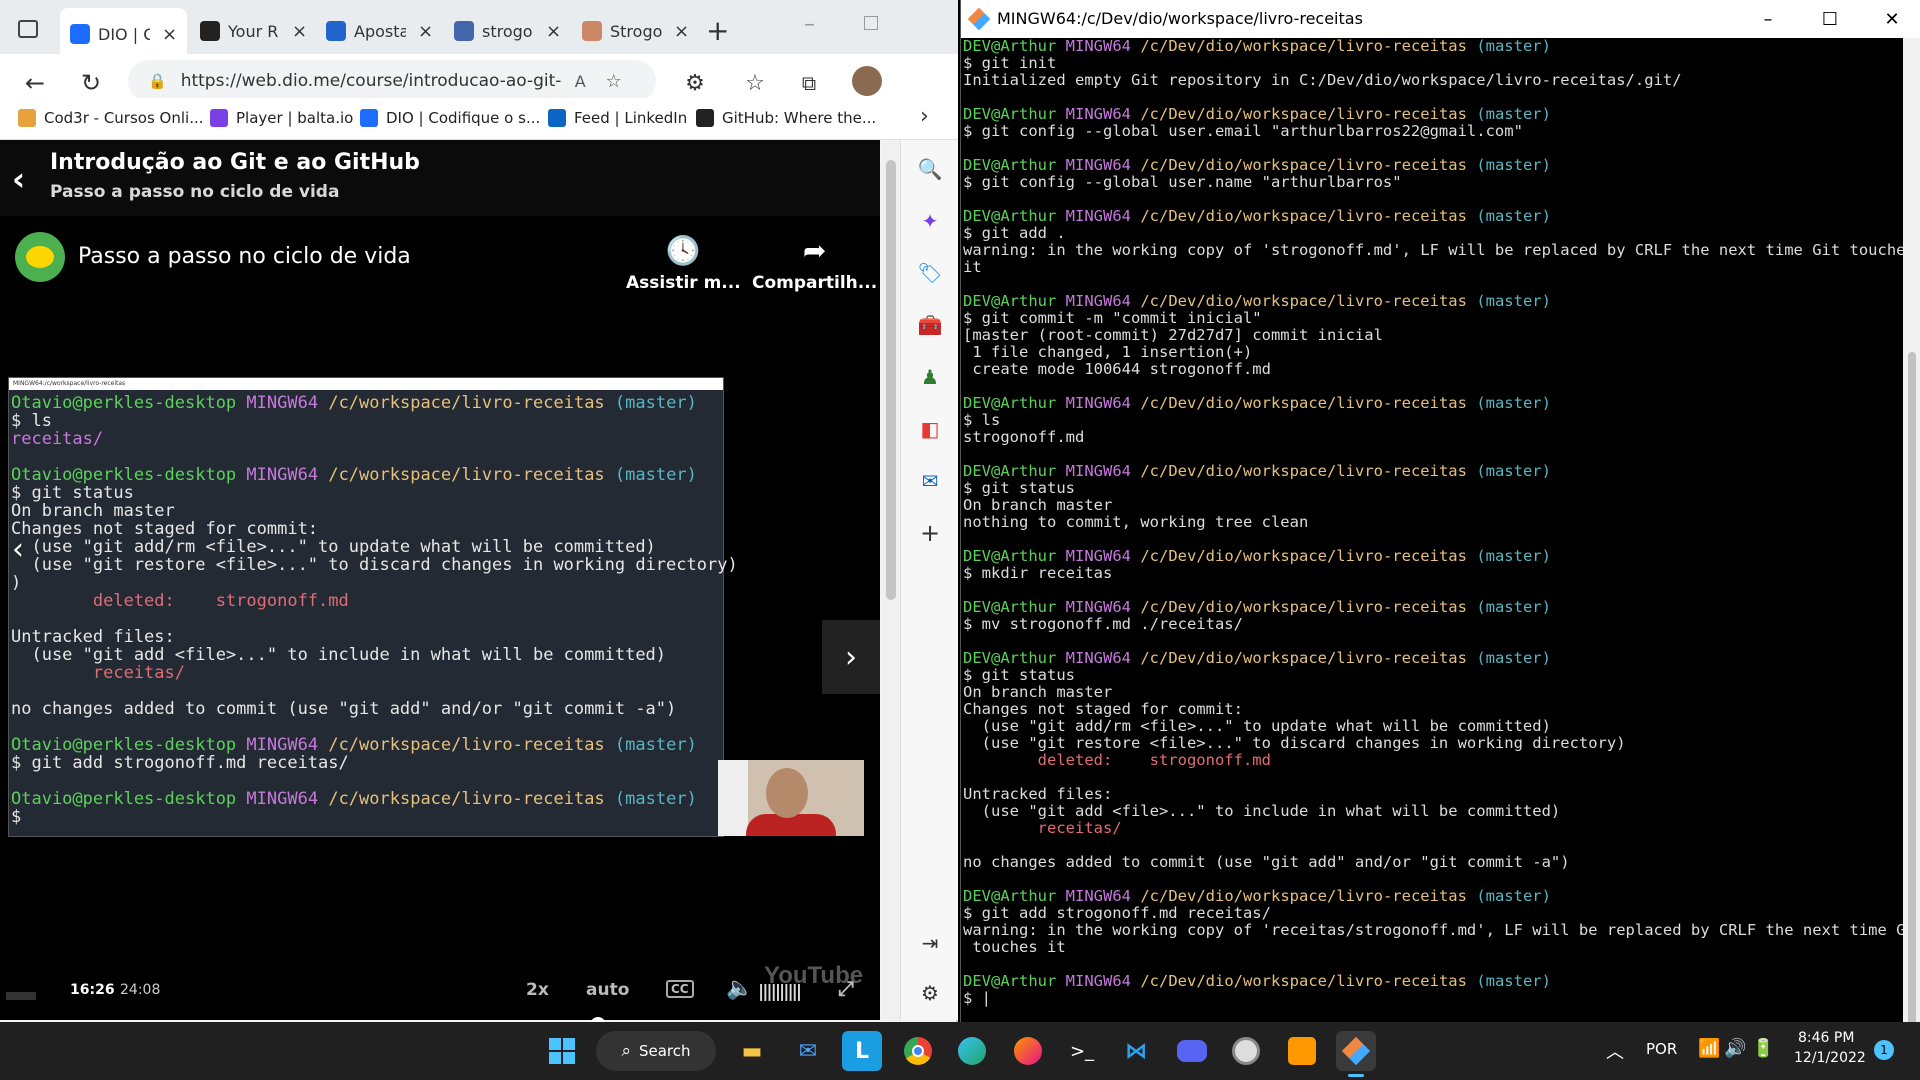  I want to click on favorite-add-icon: ☆, so click(614, 81).